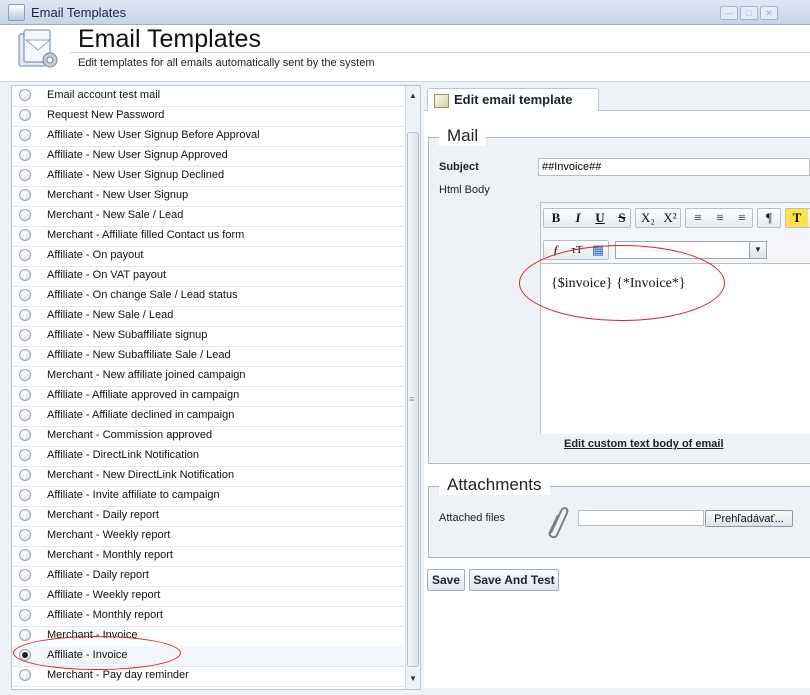 This screenshot has width=810, height=695. I want to click on list-item: Affiliate - Daily report, so click(208, 576).